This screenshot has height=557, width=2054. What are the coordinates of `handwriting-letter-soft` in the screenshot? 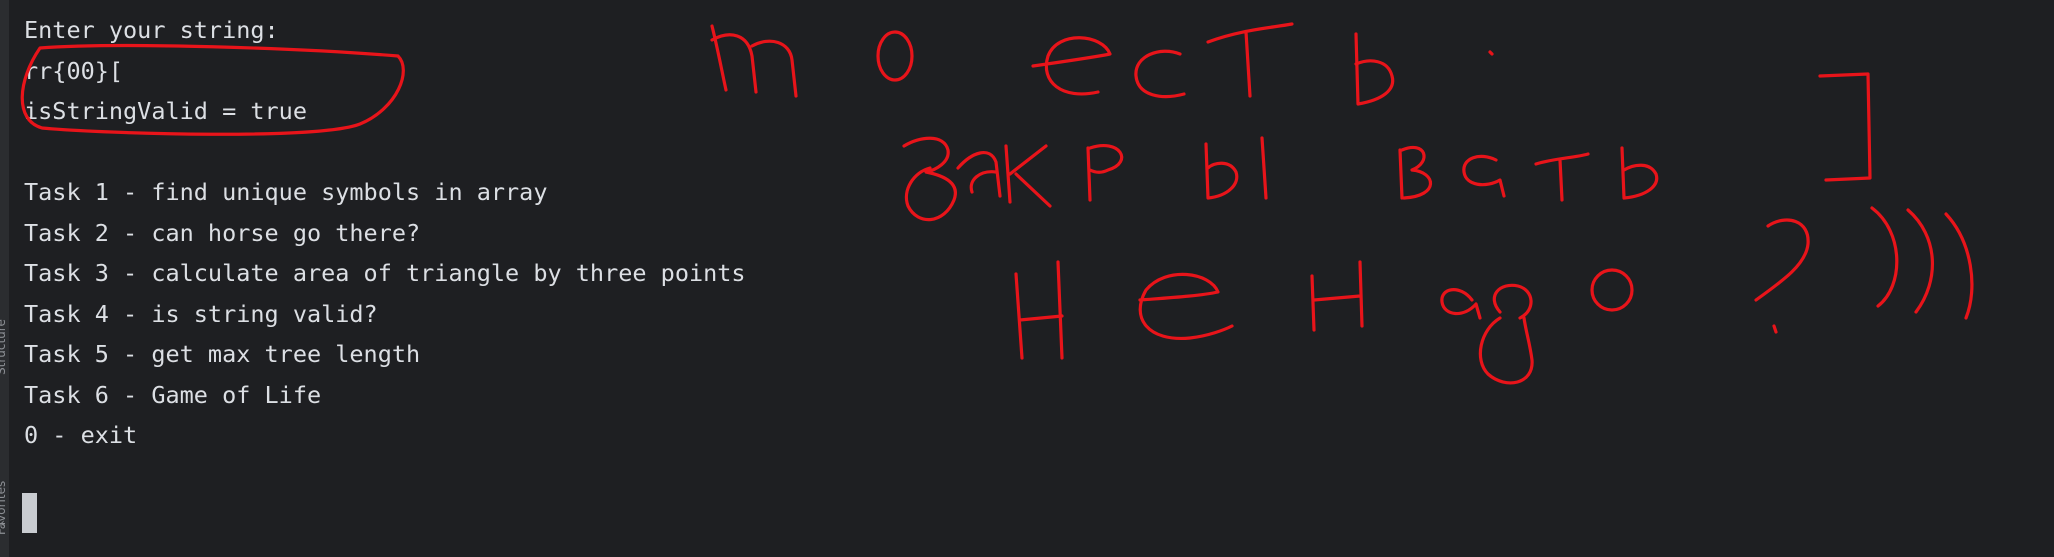 It's located at (1374, 69).